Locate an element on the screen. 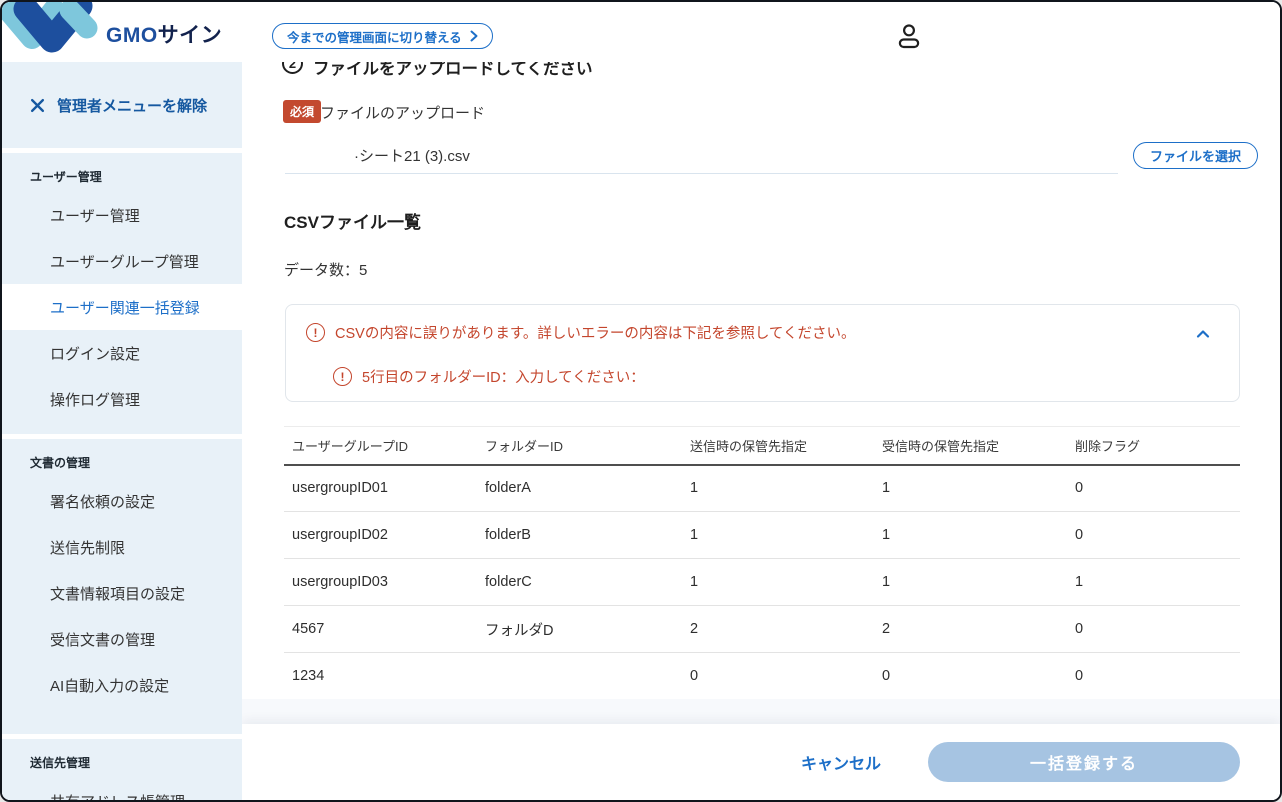  sidebar-item-login-settings: ログイン設定 is located at coordinates (122, 353).